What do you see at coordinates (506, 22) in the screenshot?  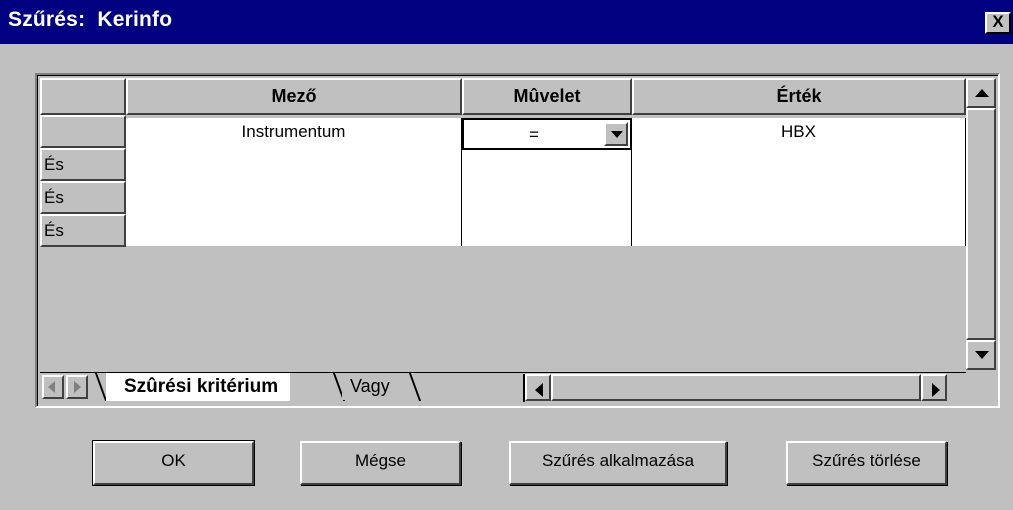 I see `title-bar: Szűrés: Kerinfo X` at bounding box center [506, 22].